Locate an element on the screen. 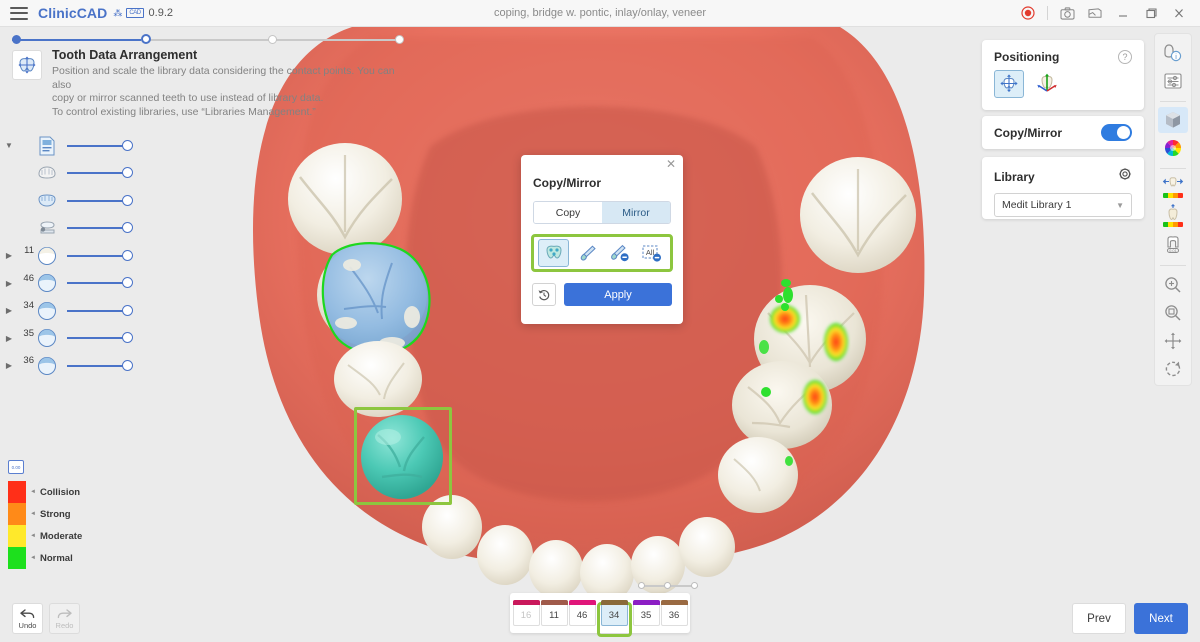 This screenshot has height=642, width=1200. gear-icon is located at coordinates (1125, 176).